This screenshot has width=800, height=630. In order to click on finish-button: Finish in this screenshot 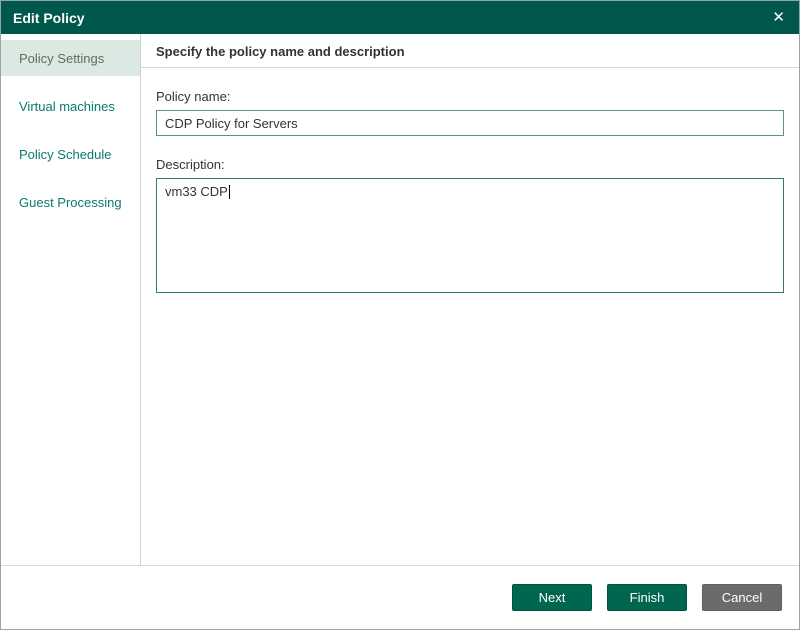, I will do `click(647, 597)`.